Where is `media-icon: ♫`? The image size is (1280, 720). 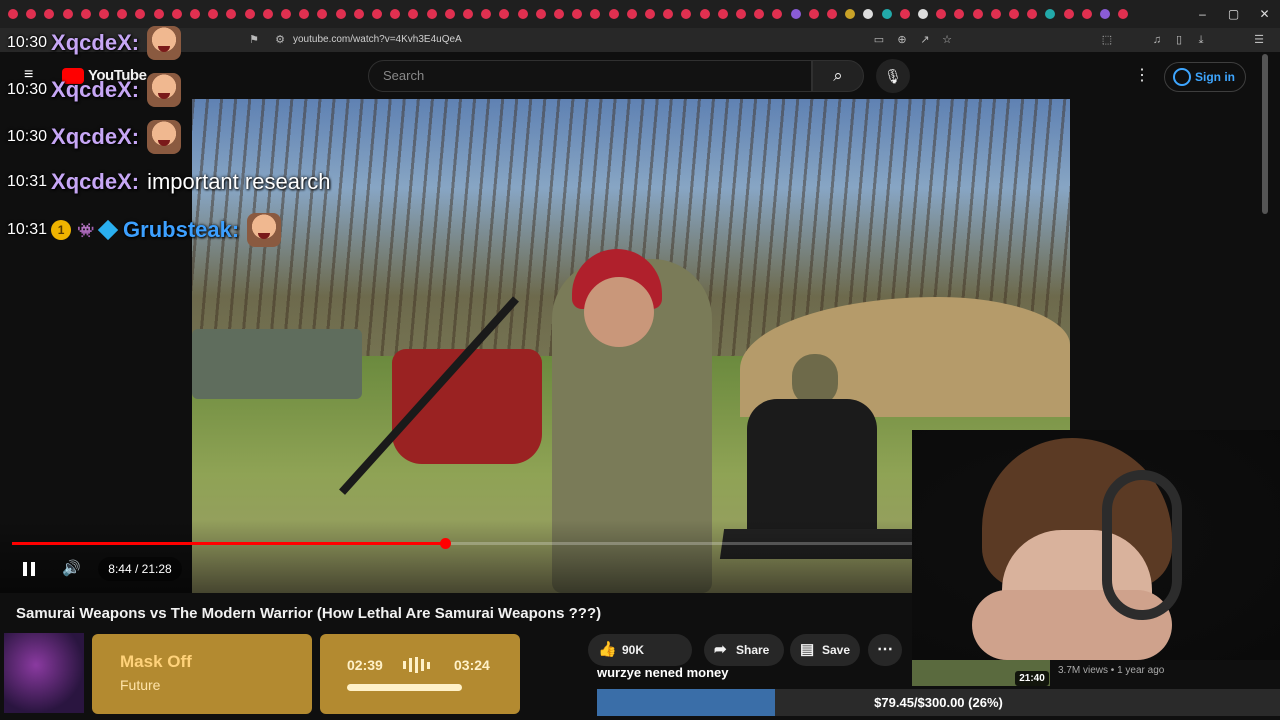
media-icon: ♫ is located at coordinates (1157, 40).